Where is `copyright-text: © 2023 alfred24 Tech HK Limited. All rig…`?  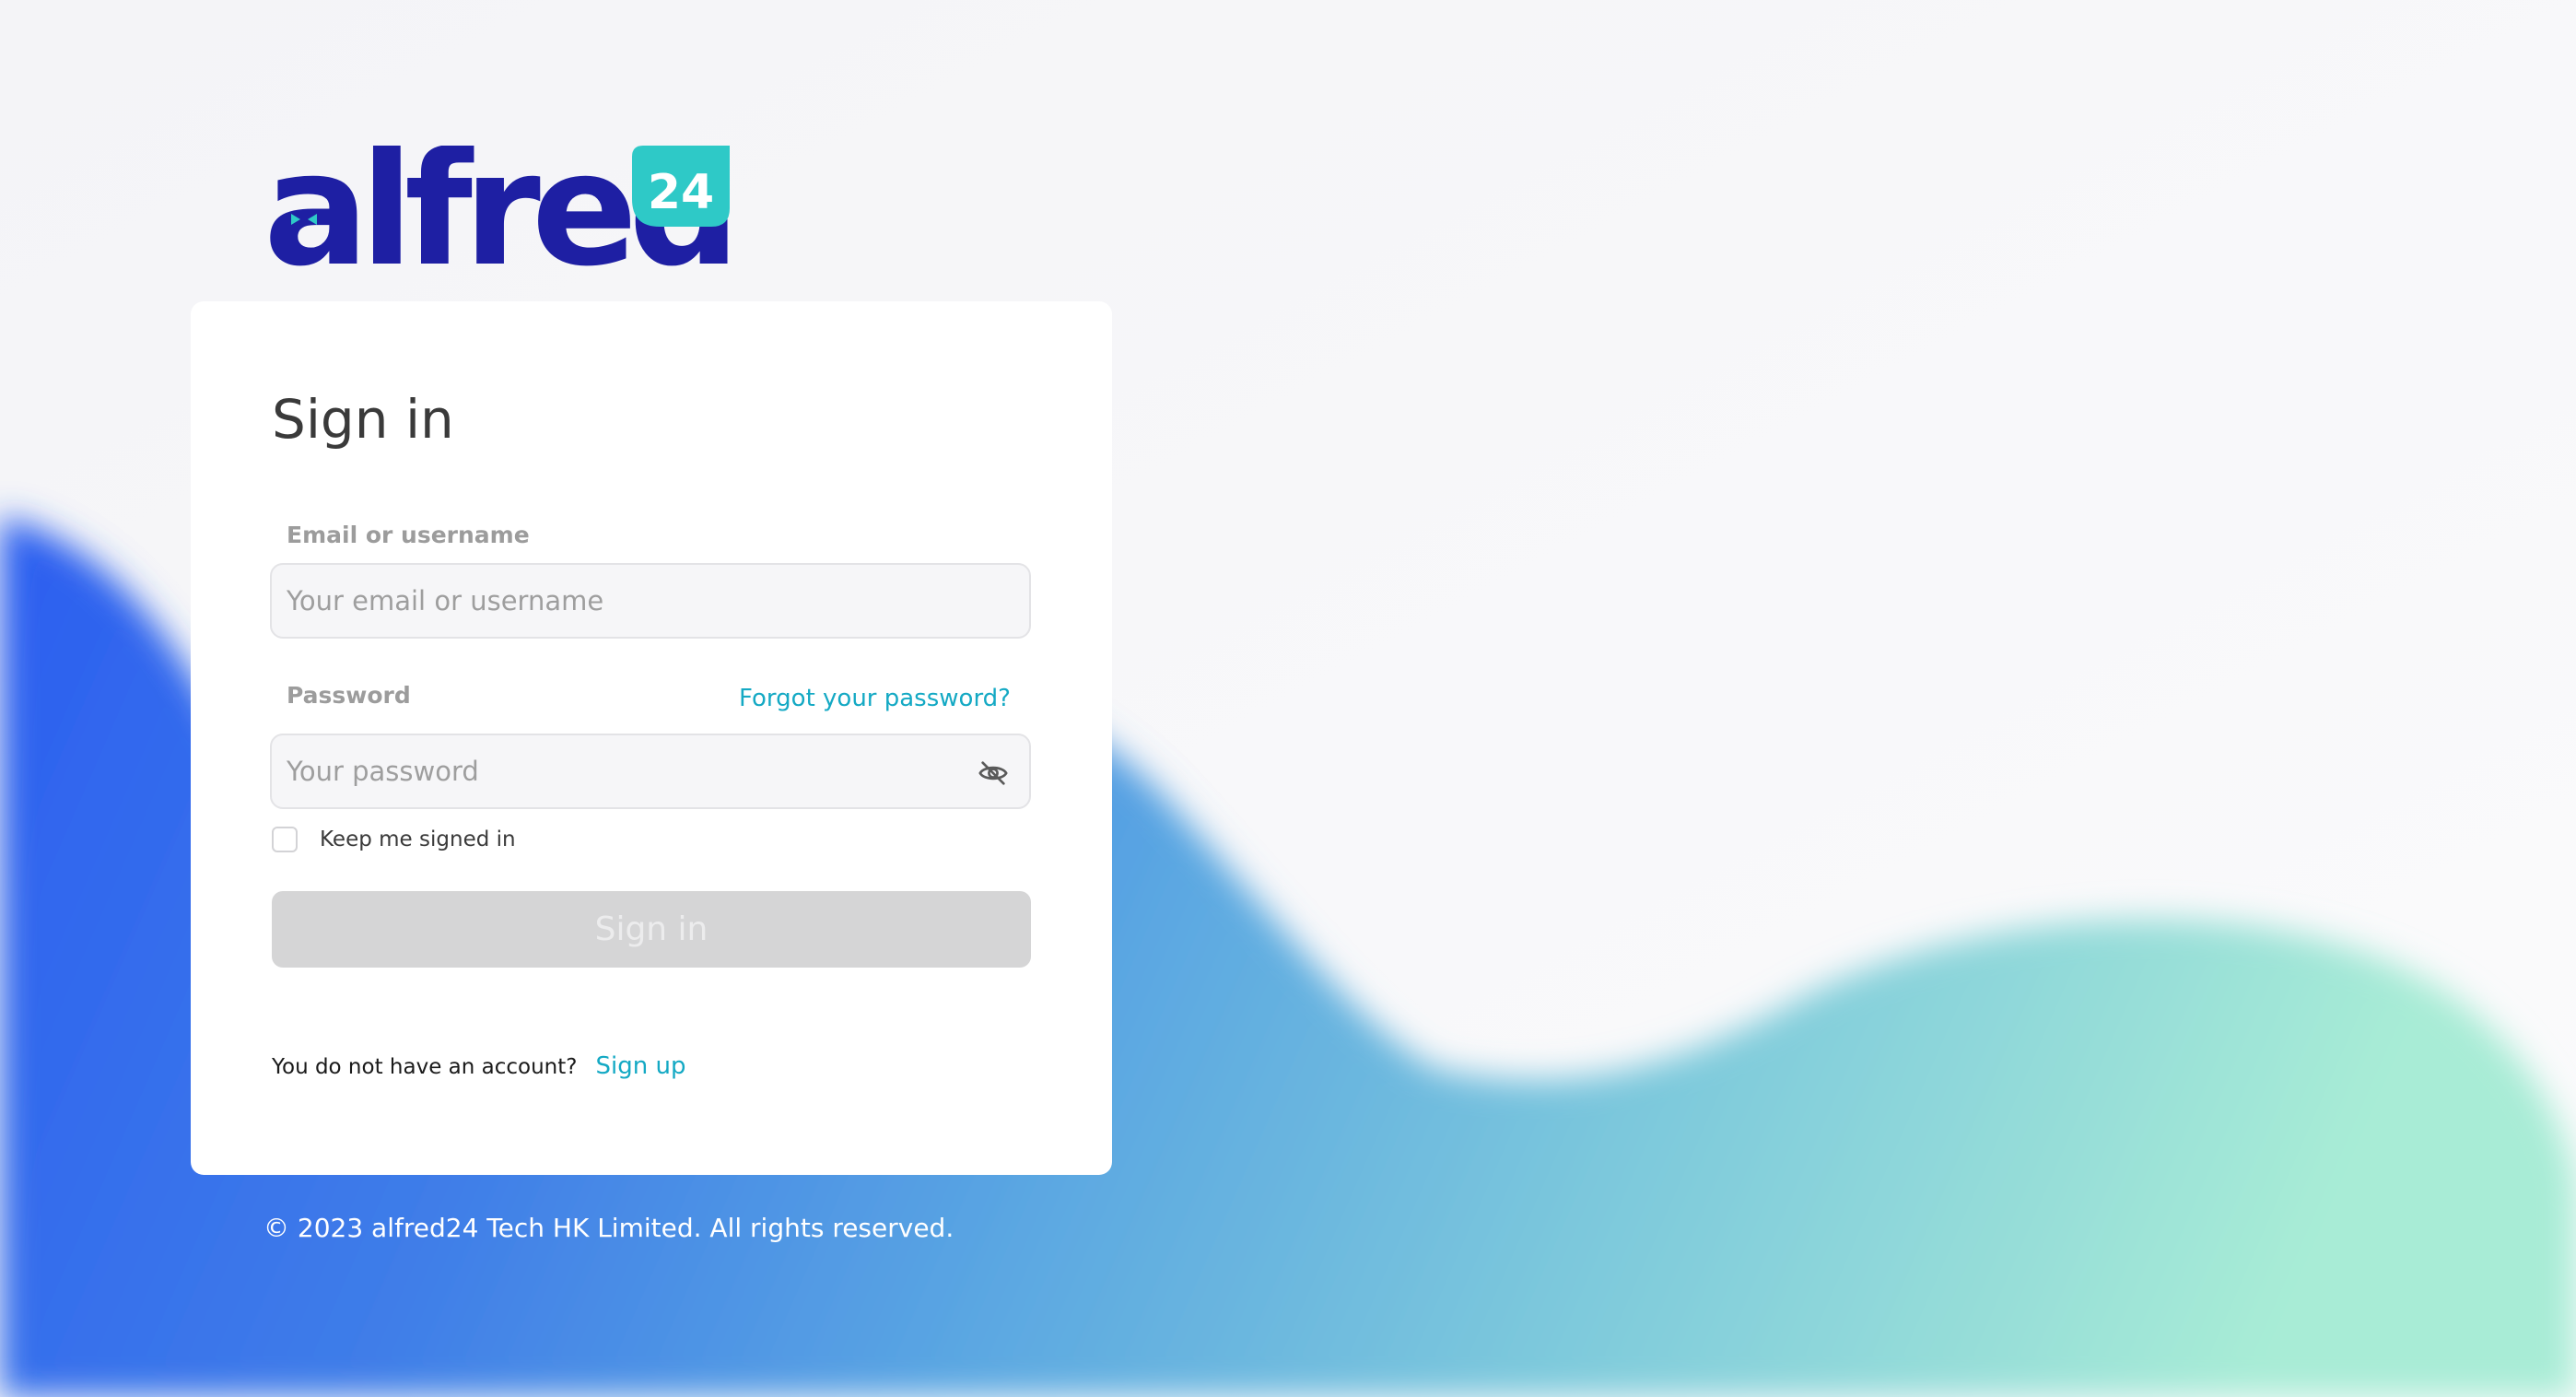
copyright-text: © 2023 alfred24 Tech HK Limited. All rig… is located at coordinates (608, 1228).